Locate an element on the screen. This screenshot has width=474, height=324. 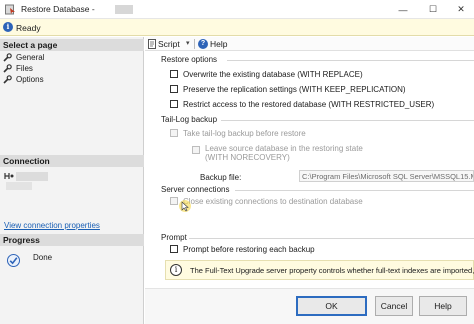
restrict-access-checkbox is located at coordinates (174, 104).